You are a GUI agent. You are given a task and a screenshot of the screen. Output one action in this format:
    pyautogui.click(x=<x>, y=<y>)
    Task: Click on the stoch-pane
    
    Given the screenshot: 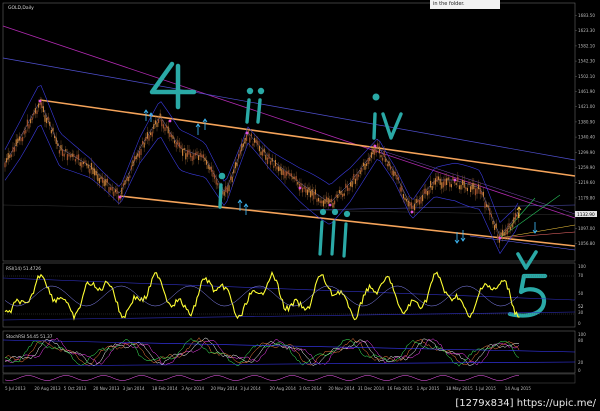 What is the action you would take?
    pyautogui.click(x=289, y=352)
    